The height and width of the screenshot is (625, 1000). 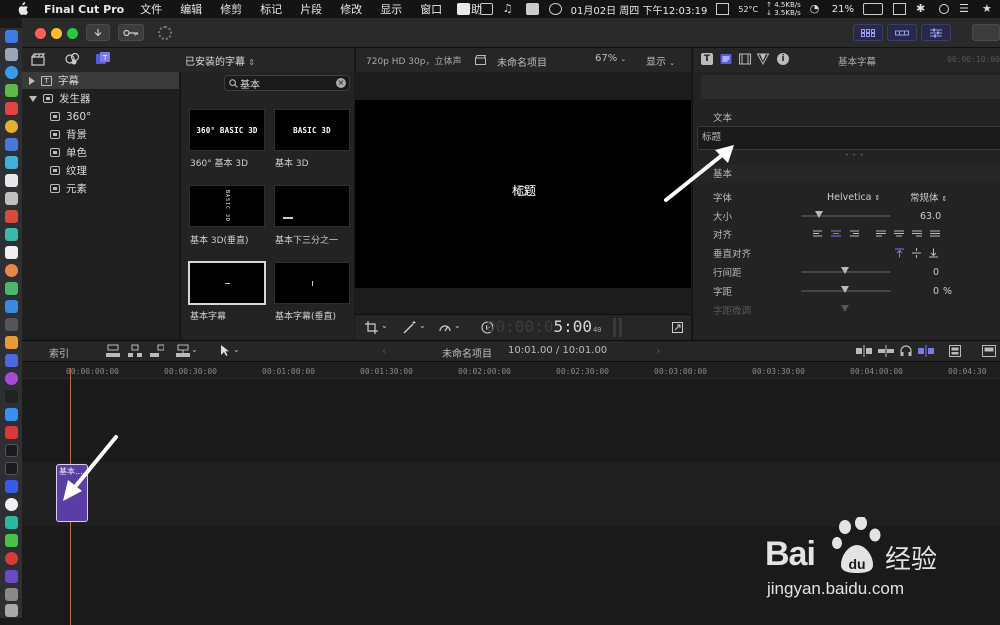 What do you see at coordinates (11, 306) in the screenshot?
I see `app-icon-blue2` at bounding box center [11, 306].